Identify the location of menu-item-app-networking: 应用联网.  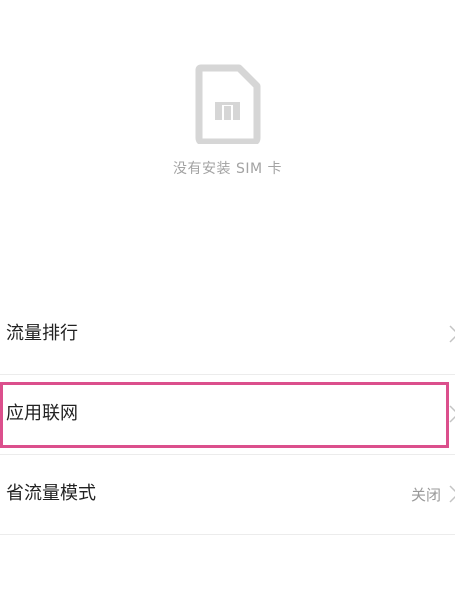
(227, 415).